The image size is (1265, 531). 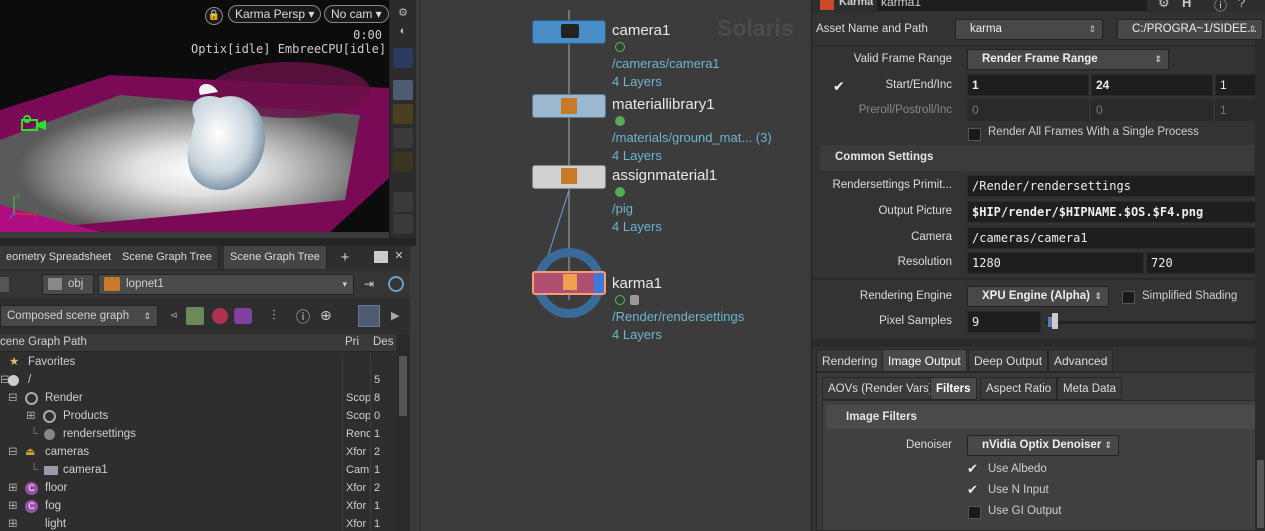 I want to click on pin-icon: ⇥, so click(x=372, y=285).